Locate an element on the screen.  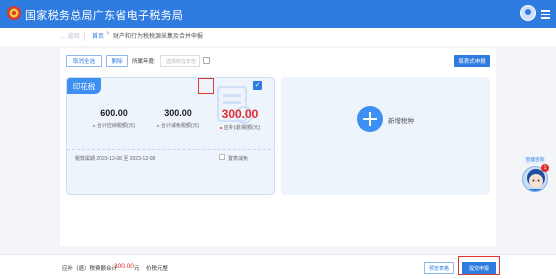
breadcrumb-home-link: 首页 is located at coordinates (98, 35).